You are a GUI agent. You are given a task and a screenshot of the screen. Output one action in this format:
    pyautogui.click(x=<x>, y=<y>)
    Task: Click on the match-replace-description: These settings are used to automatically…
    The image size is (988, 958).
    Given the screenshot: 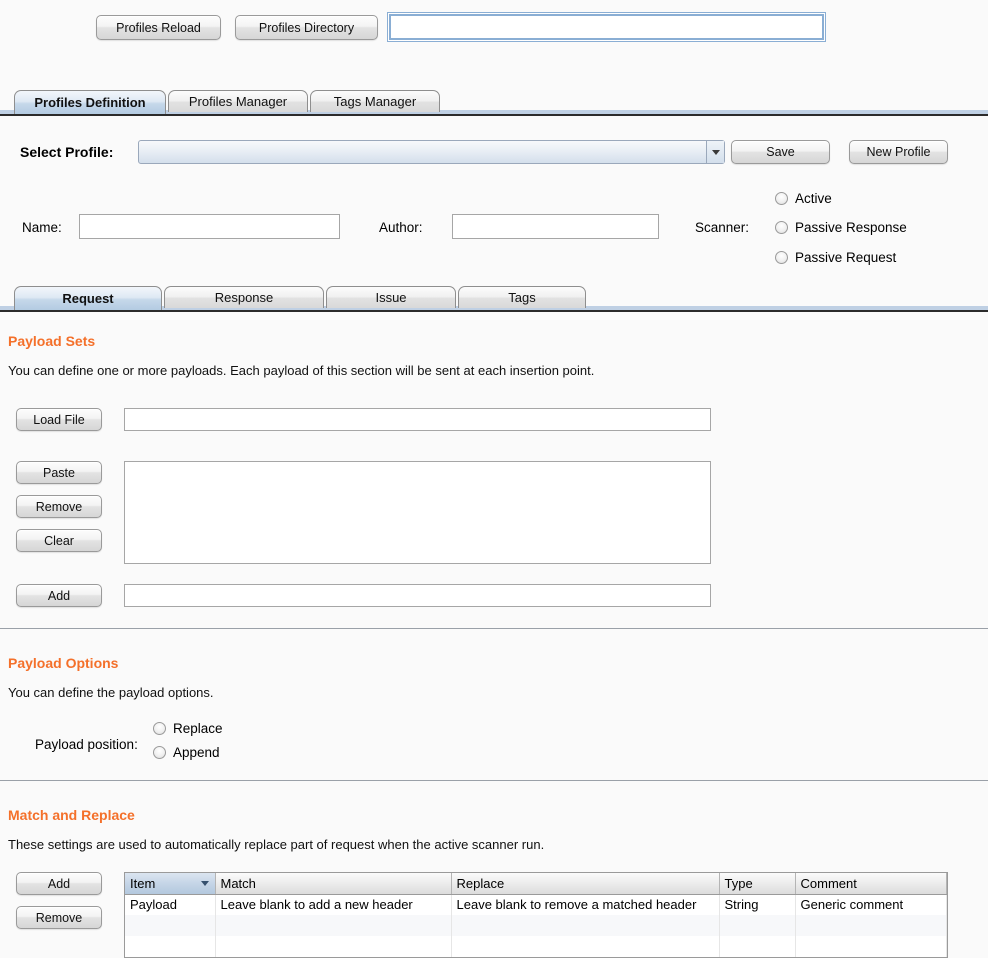 What is the action you would take?
    pyautogui.click(x=276, y=844)
    